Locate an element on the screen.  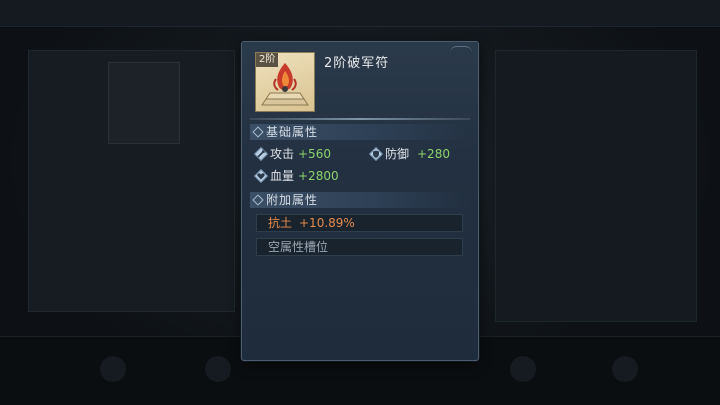
attack-icon is located at coordinates (261, 154).